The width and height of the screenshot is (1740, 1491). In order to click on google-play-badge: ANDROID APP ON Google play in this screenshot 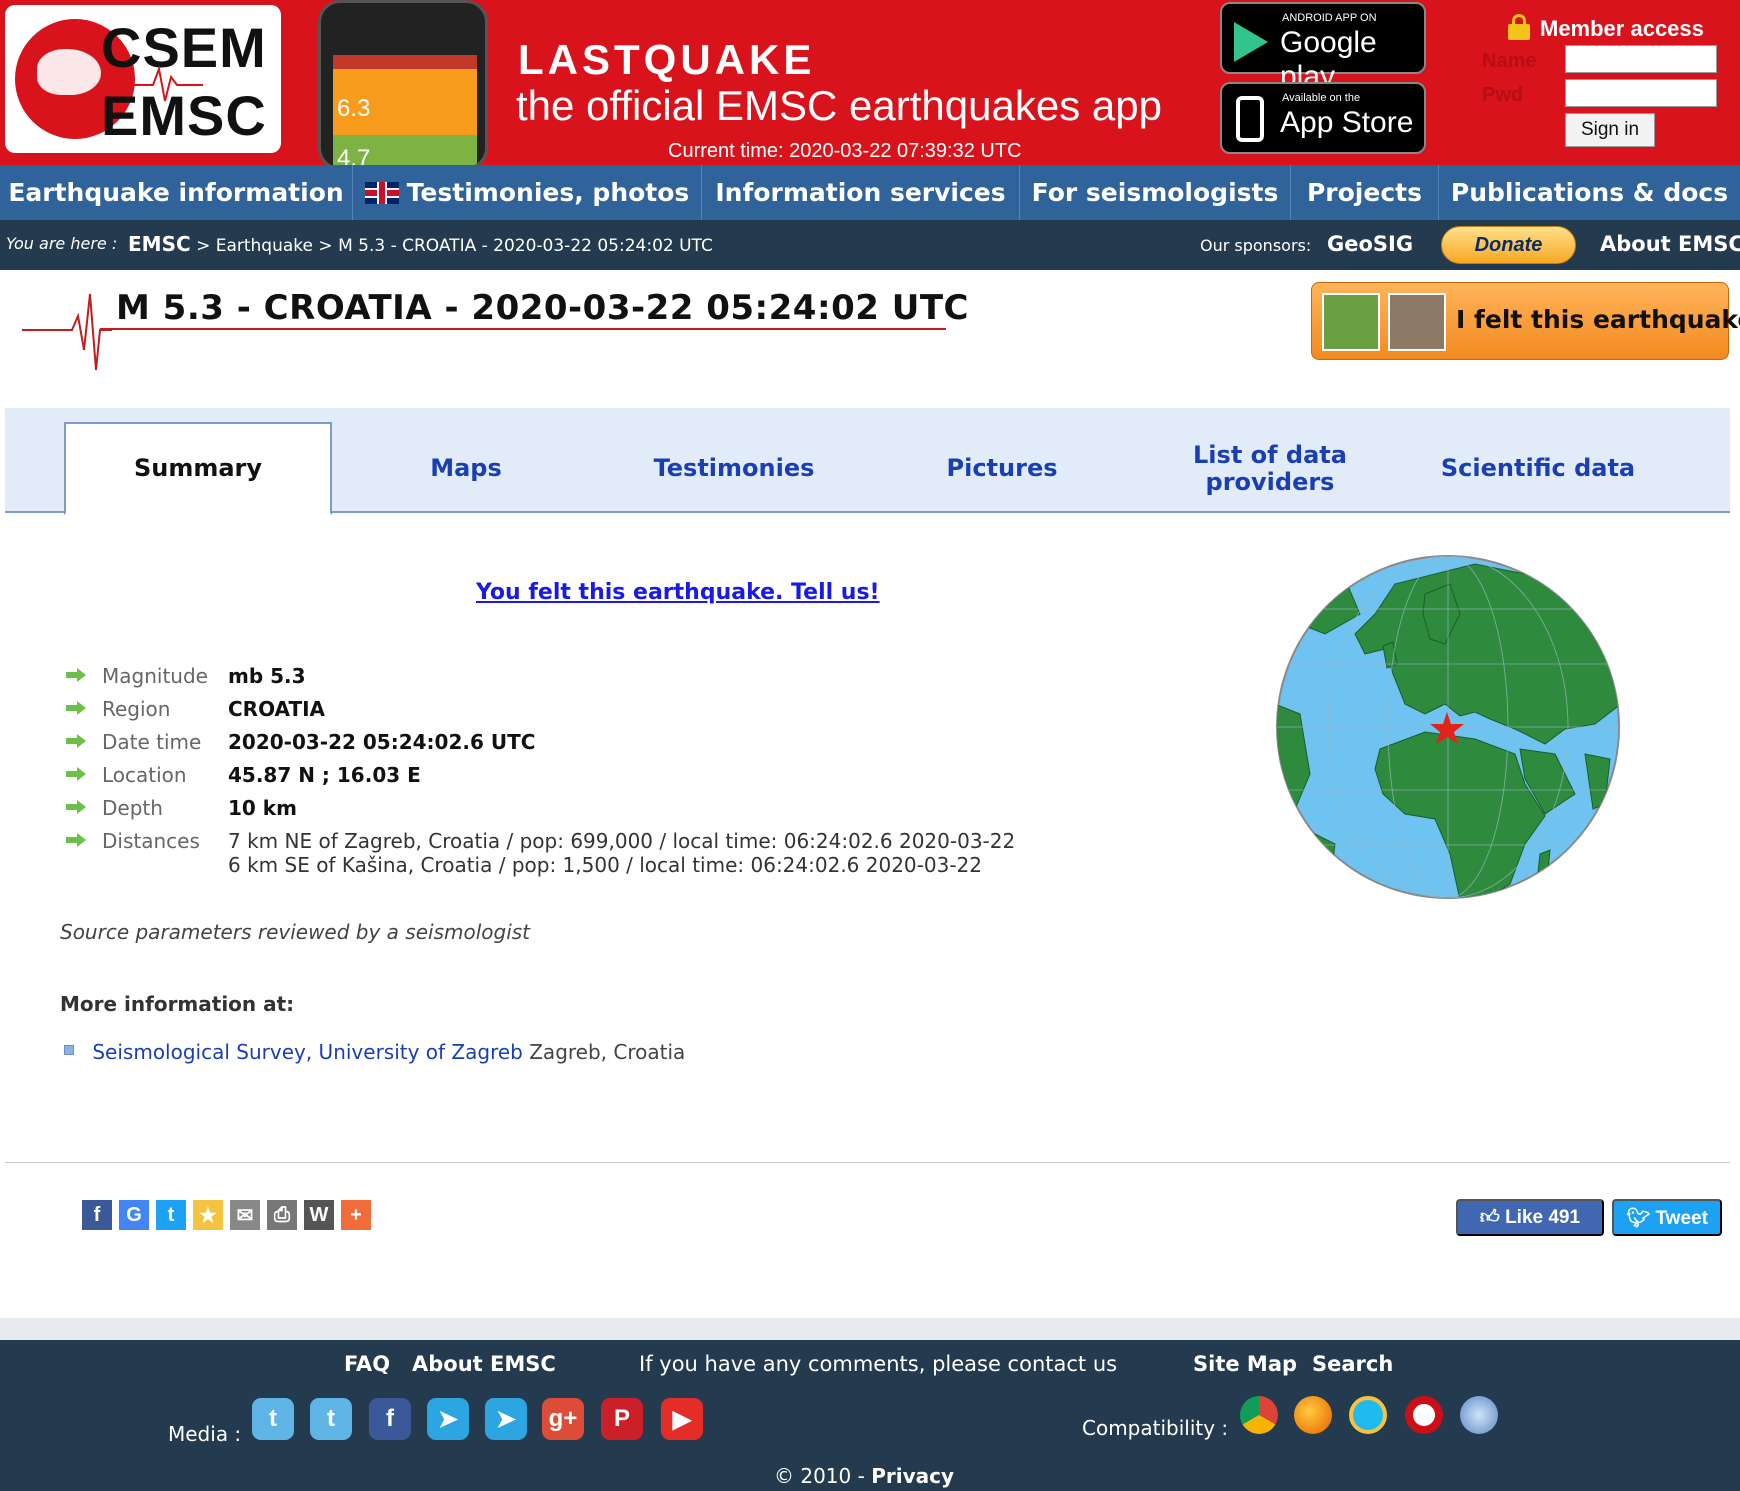, I will do `click(1323, 47)`.